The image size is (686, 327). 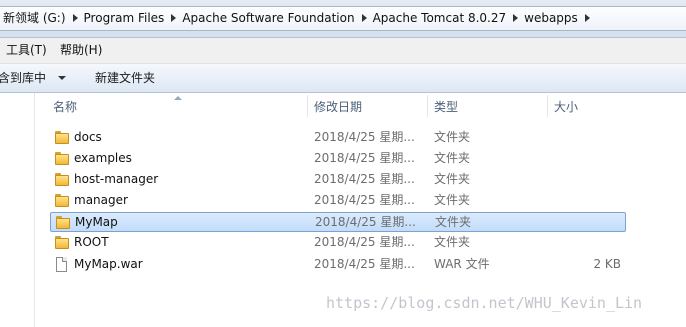 What do you see at coordinates (81, 50) in the screenshot?
I see `menu-help: 帮助(H)` at bounding box center [81, 50].